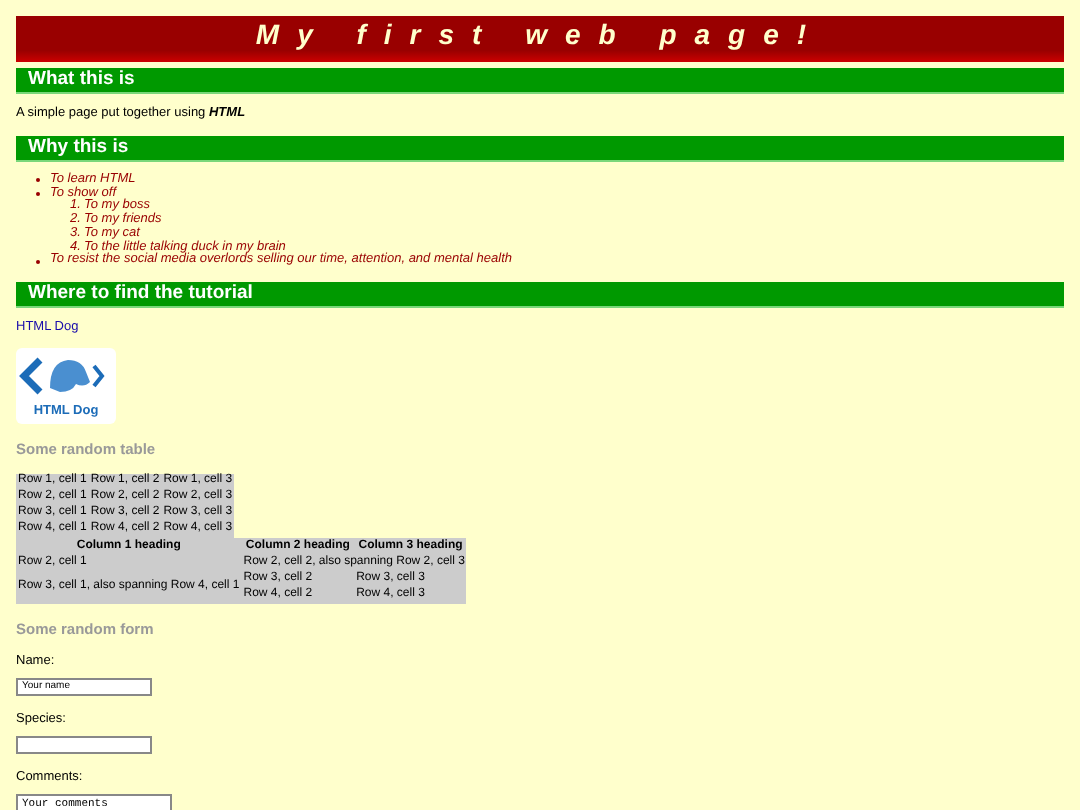 The image size is (1080, 810). I want to click on input-field, so click(84, 744).